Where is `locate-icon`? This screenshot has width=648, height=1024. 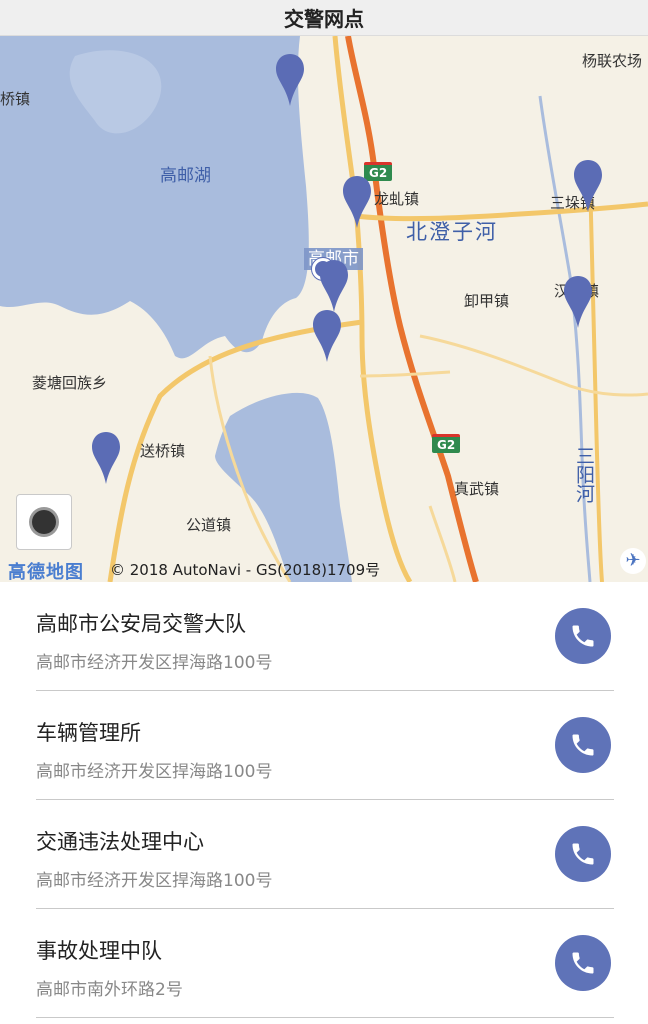
locate-icon is located at coordinates (44, 522).